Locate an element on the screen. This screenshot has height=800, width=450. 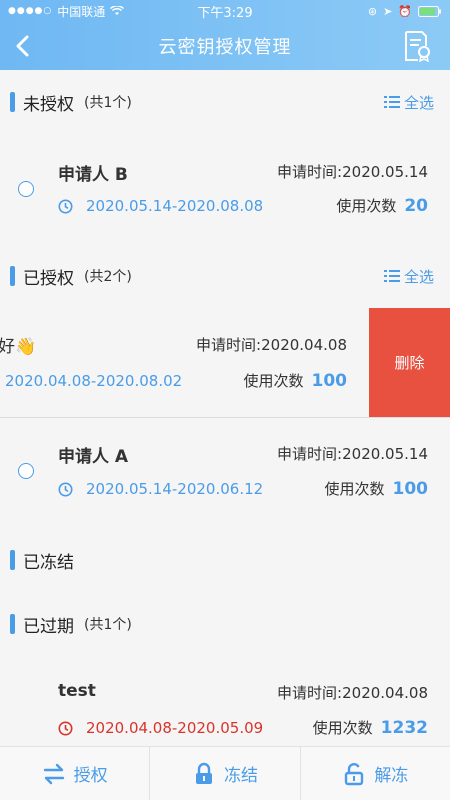
bottom-toolbar: 授权 冻结 解冻 is located at coordinates (225, 773).